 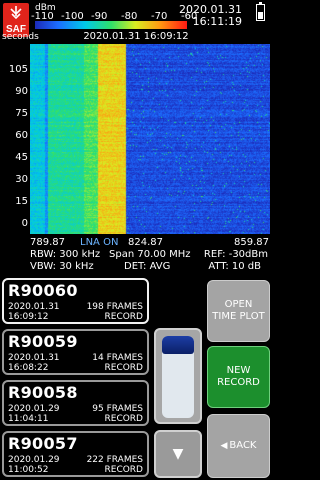 I want to click on freq-center: 824.87, so click(x=145, y=242).